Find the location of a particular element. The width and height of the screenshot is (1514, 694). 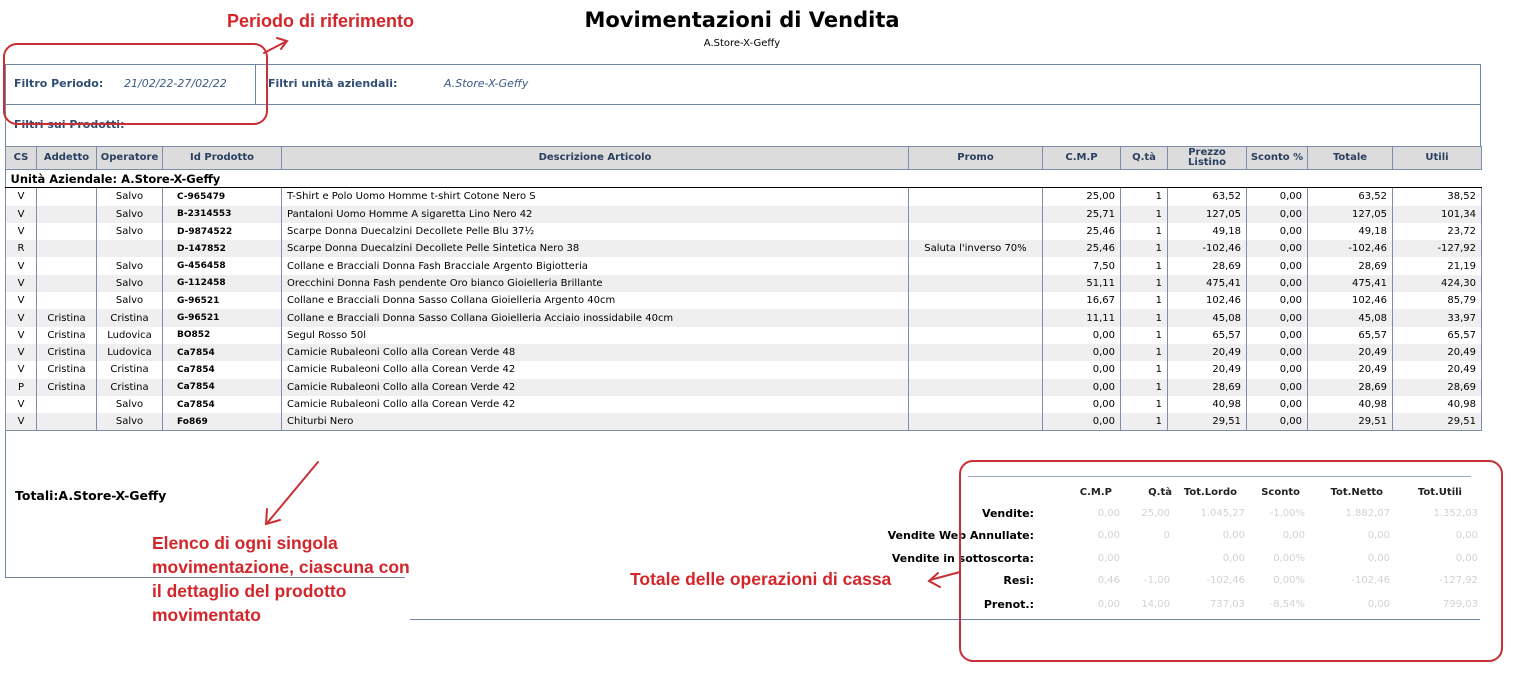

totals-arrow-head is located at coordinates (934, 580).